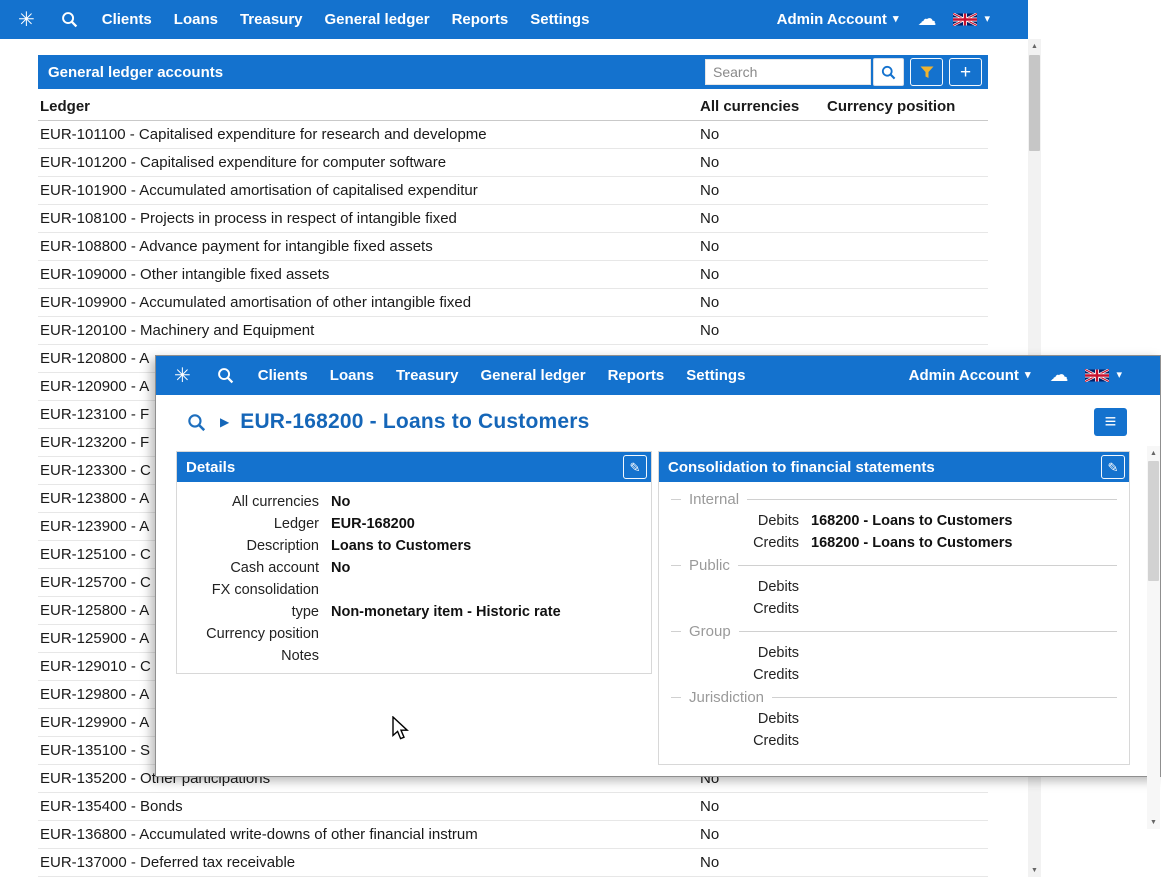 This screenshot has width=1161, height=877. I want to click on detail-field-row: All currencies No, so click(414, 502).